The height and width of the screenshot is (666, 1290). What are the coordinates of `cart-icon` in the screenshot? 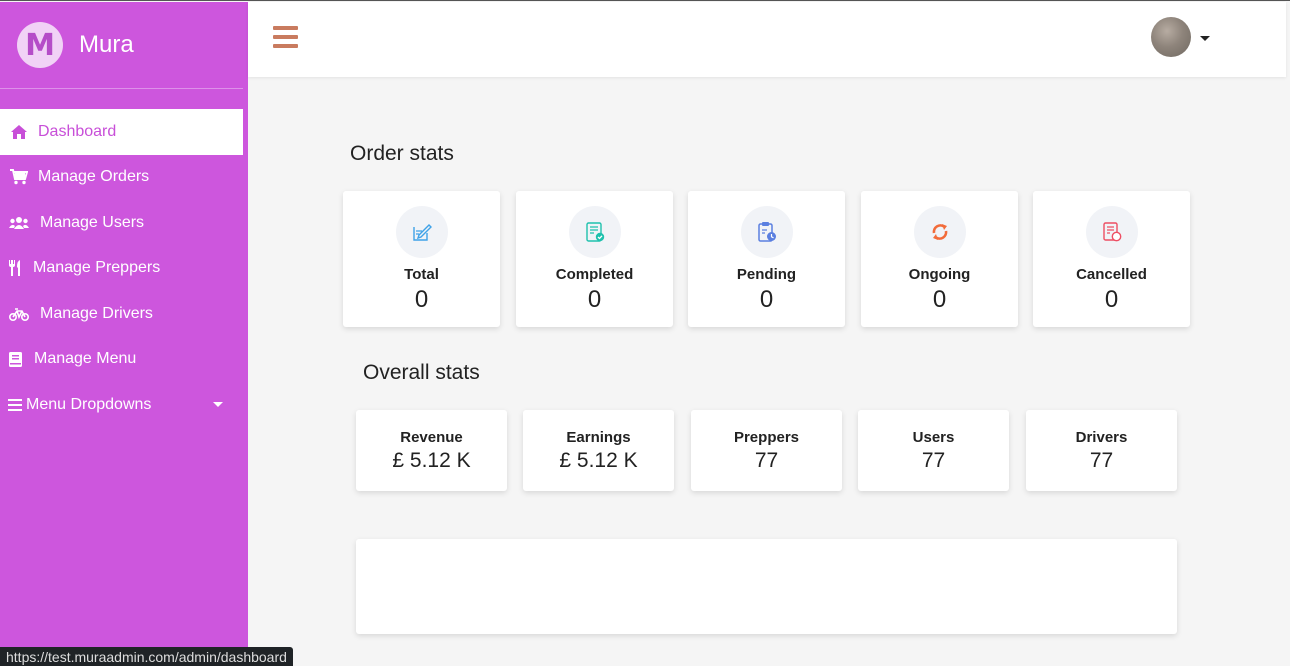 It's located at (19, 177).